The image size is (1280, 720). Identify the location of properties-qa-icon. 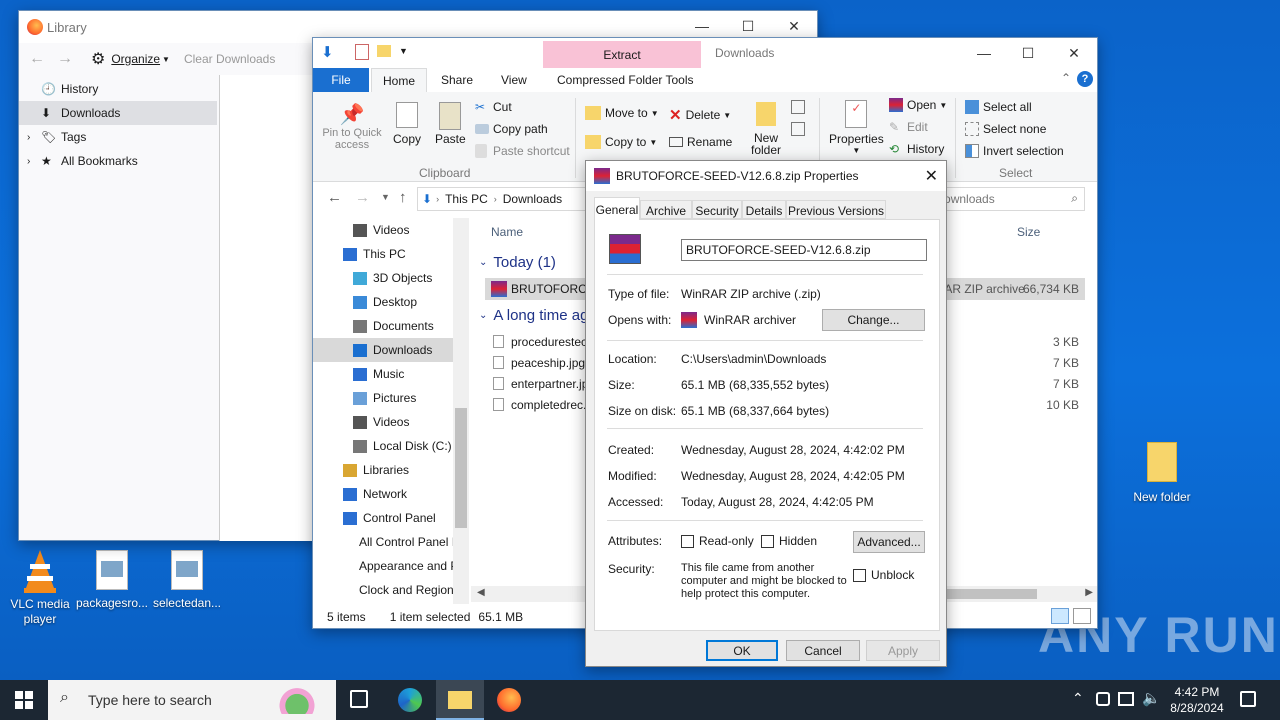
(362, 52).